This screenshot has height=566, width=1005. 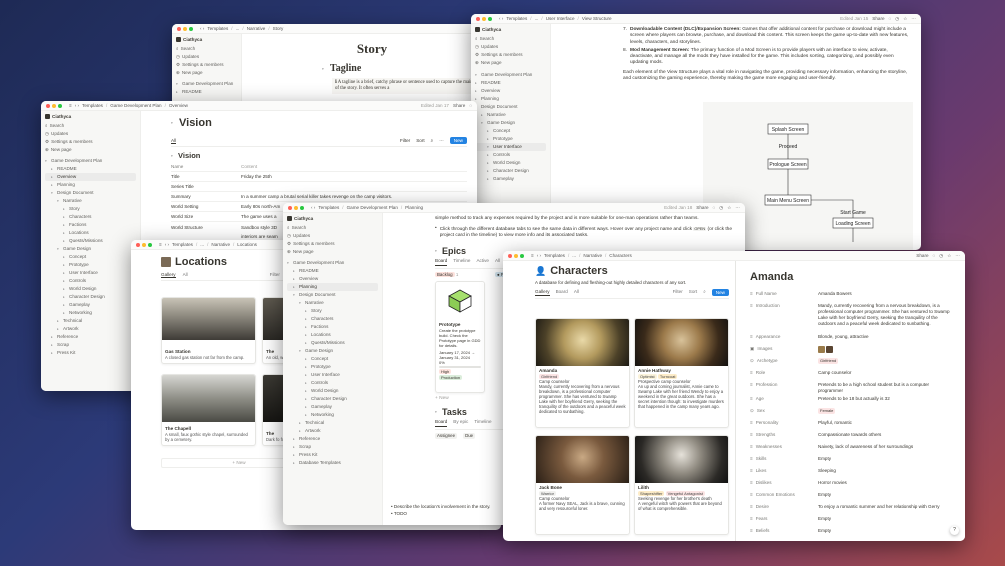 I want to click on due-filter: Due, so click(x=469, y=435).